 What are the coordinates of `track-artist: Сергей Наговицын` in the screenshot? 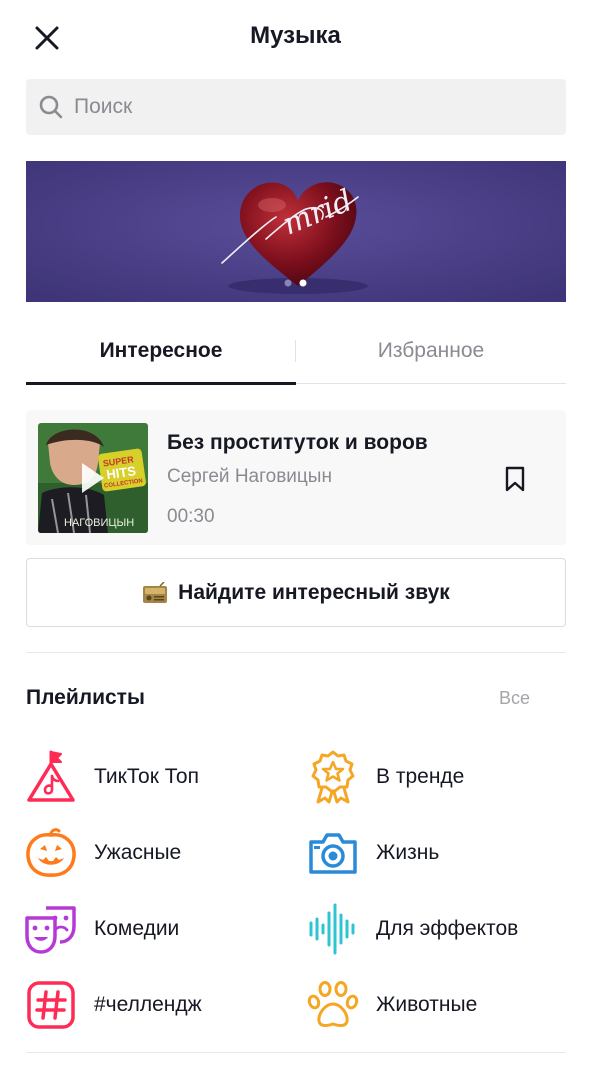 It's located at (249, 476).